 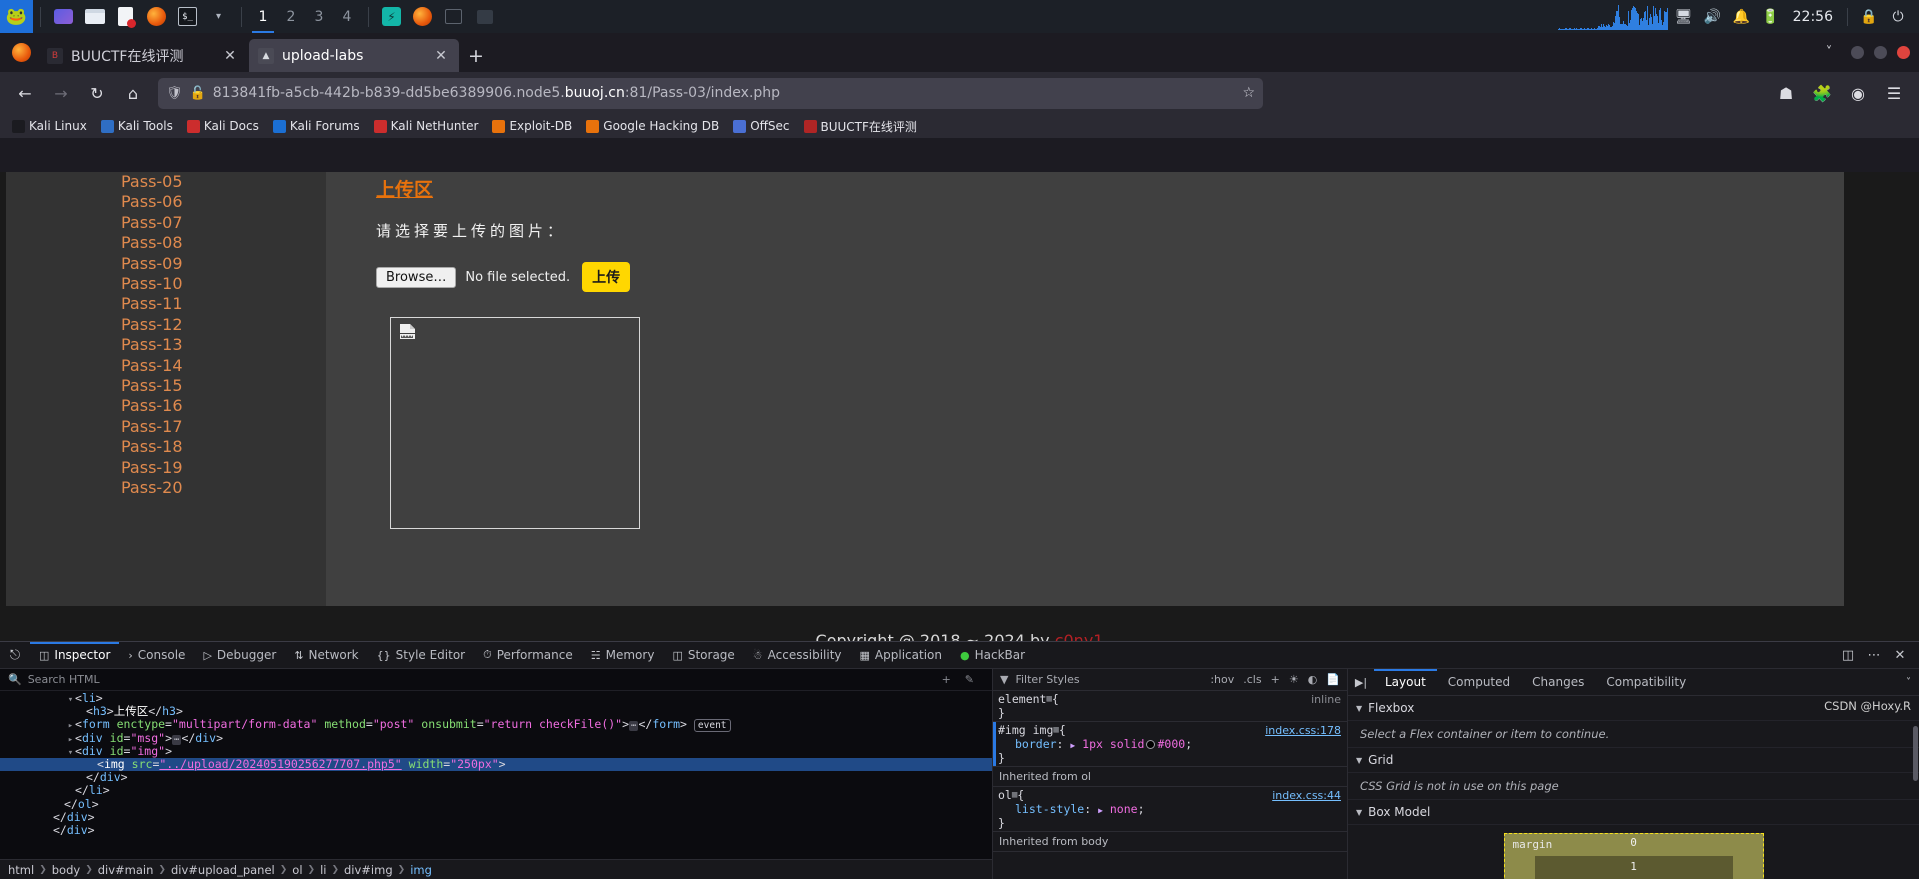 What do you see at coordinates (319, 16) in the screenshot?
I see `workspace-3: 3` at bounding box center [319, 16].